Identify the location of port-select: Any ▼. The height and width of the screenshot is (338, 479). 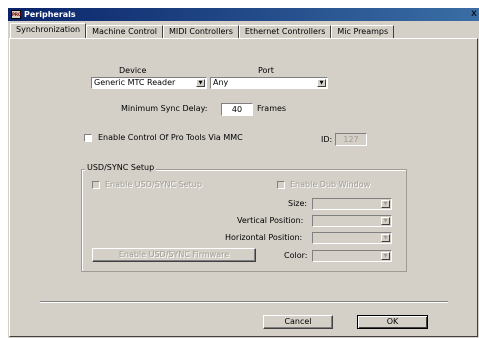
(269, 83).